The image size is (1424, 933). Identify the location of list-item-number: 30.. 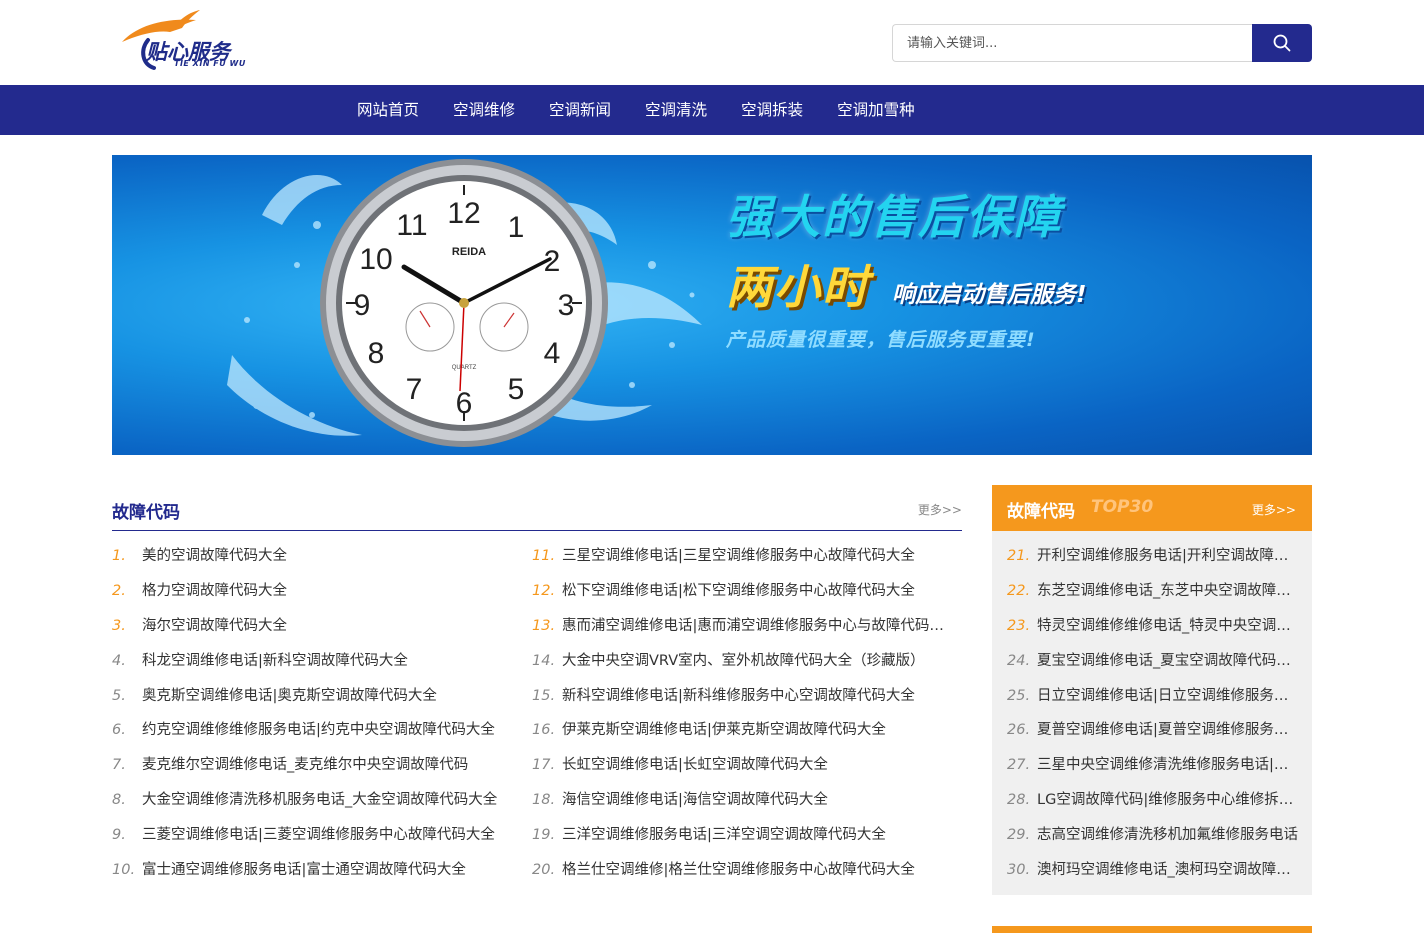
(1019, 870).